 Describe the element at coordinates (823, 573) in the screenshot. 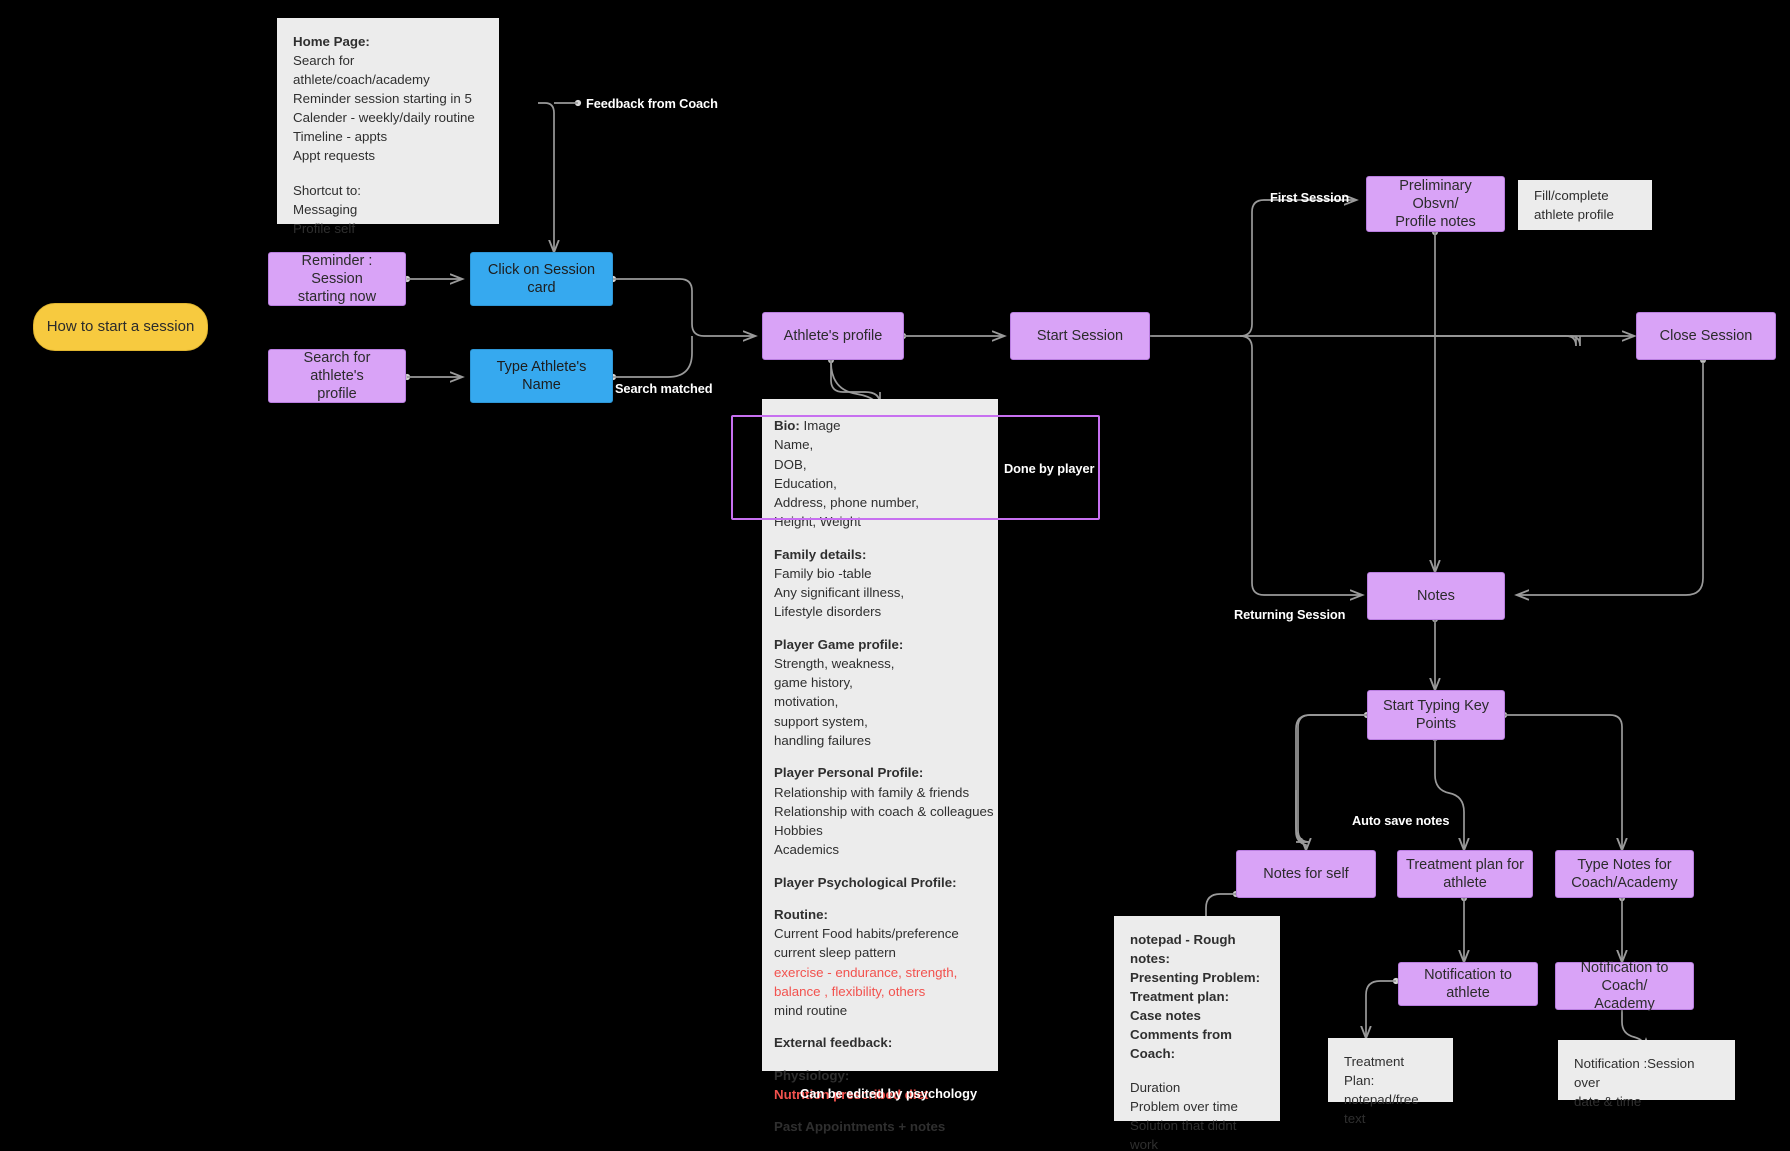

I see `profile-family-line-0: Family bio -table` at that location.